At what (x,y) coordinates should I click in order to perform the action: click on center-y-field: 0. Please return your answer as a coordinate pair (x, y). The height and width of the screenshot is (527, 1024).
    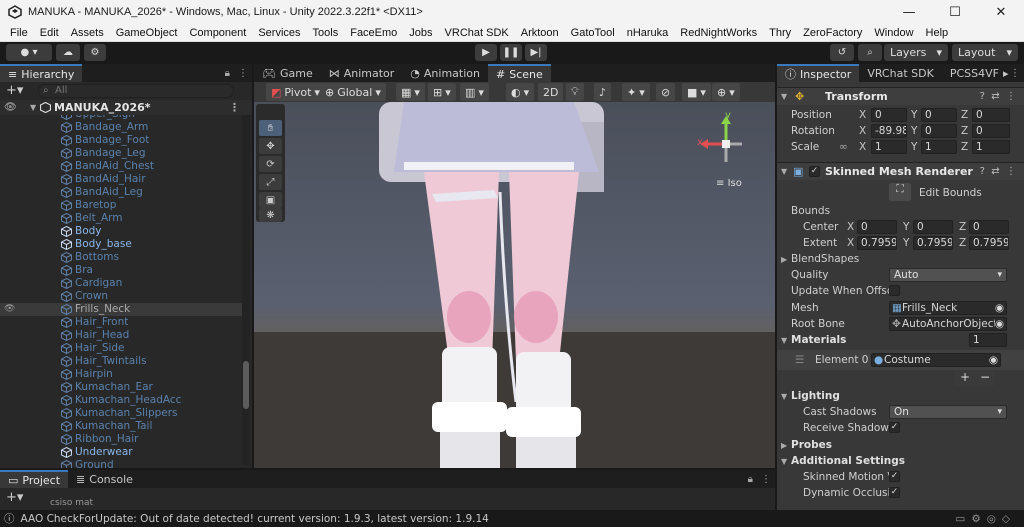
    Looking at the image, I should click on (933, 227).